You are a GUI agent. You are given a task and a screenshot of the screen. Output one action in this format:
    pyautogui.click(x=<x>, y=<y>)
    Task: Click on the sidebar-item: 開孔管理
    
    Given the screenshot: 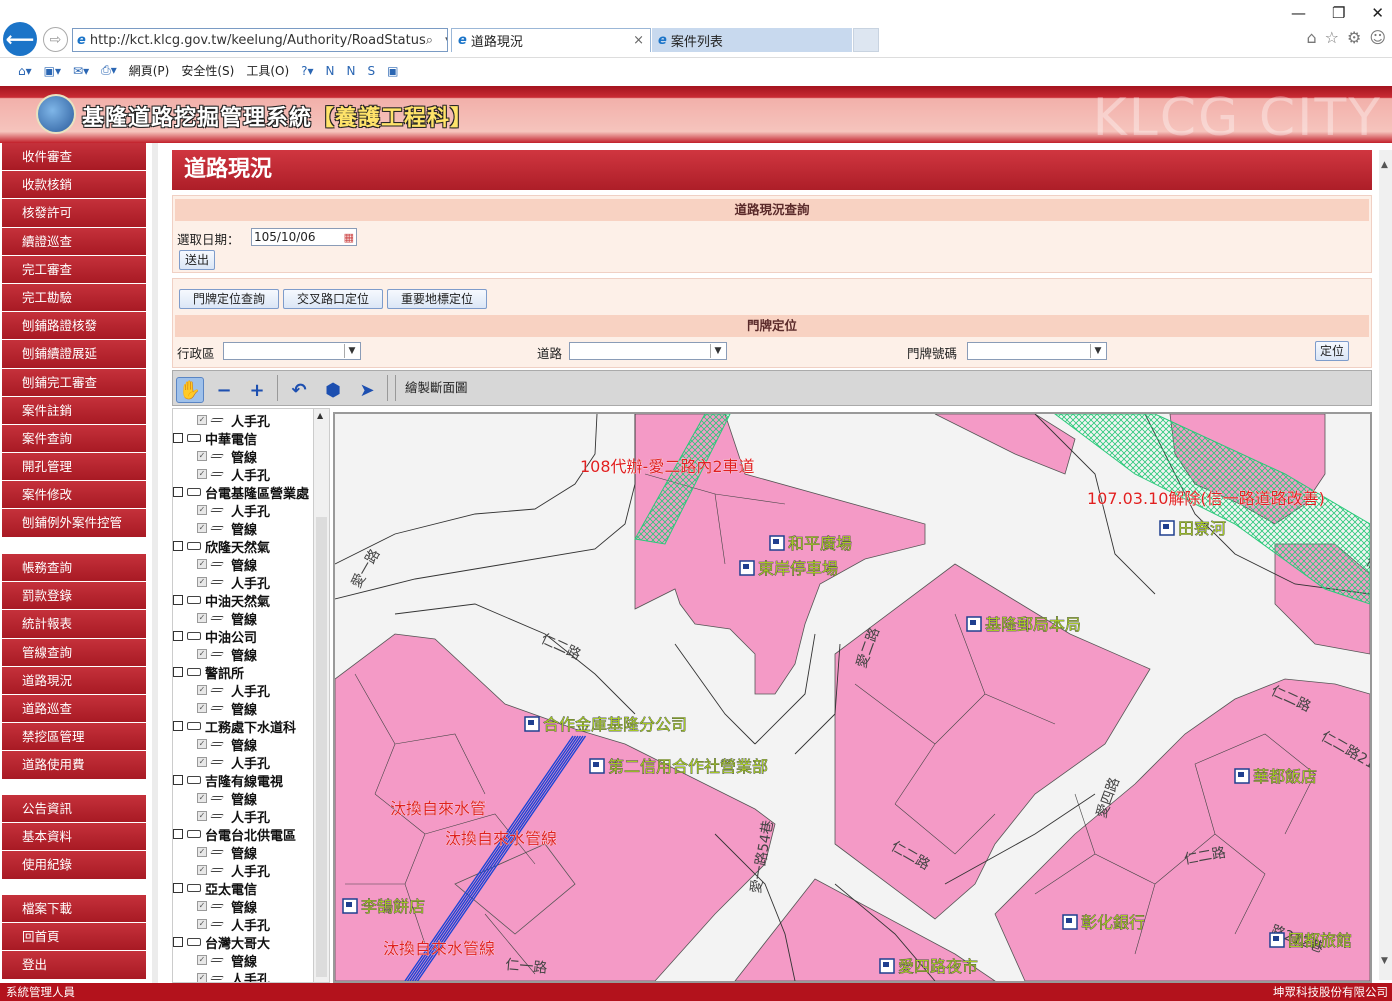 What is the action you would take?
    pyautogui.click(x=74, y=467)
    